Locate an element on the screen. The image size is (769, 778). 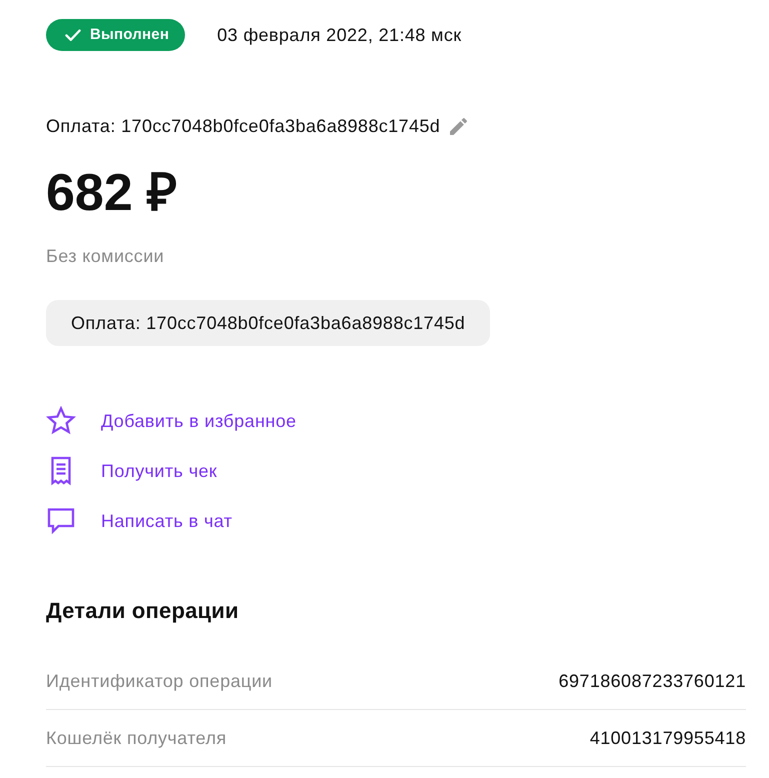
detail-value: 697186087233760121 is located at coordinates (652, 681).